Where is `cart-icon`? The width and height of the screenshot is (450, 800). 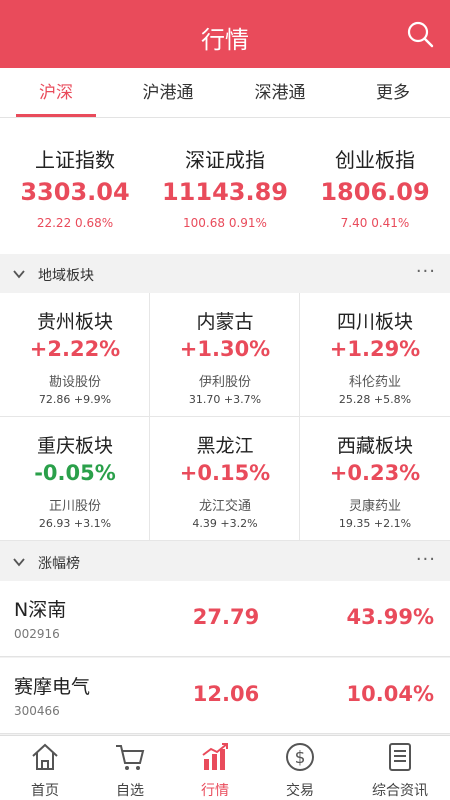 cart-icon is located at coordinates (130, 757).